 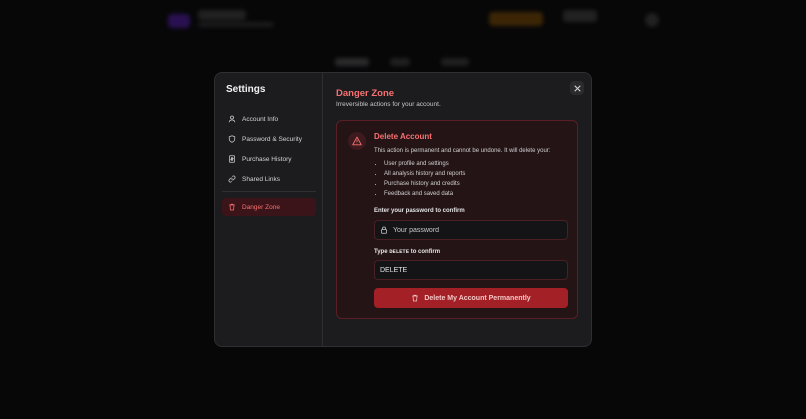 What do you see at coordinates (403, 136) in the screenshot?
I see `card-title: Delete Account` at bounding box center [403, 136].